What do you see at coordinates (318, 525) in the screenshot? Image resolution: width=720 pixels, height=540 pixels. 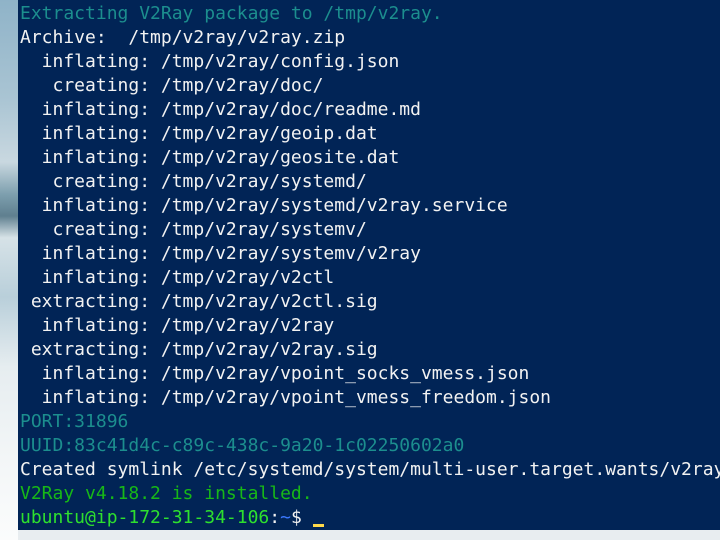 I see `text-cursor` at bounding box center [318, 525].